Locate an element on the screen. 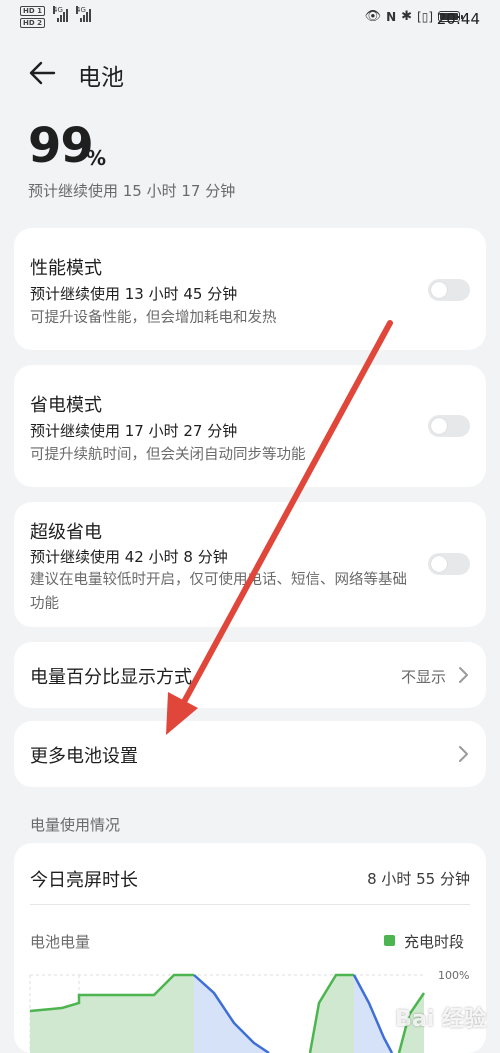  power-saving-mode-toggle is located at coordinates (449, 426).